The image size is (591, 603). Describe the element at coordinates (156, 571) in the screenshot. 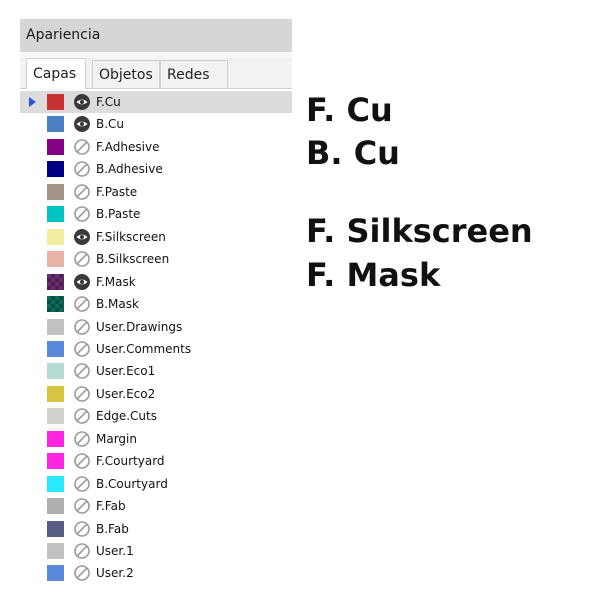

I see `layer-row-user-2: User.2` at that location.